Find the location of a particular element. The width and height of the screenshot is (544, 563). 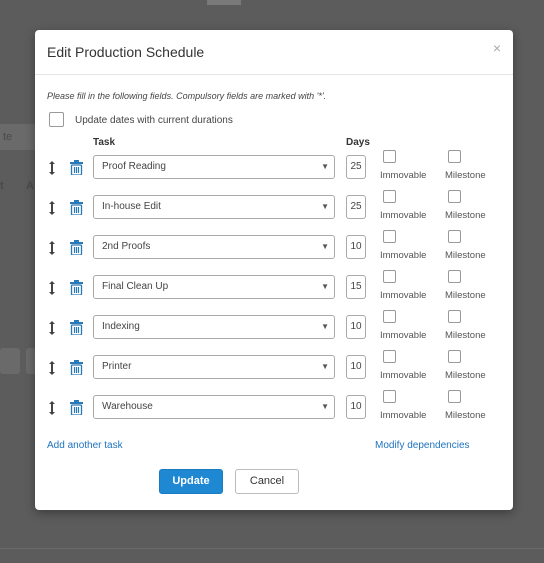

task-select-value: Indexing is located at coordinates (121, 326).